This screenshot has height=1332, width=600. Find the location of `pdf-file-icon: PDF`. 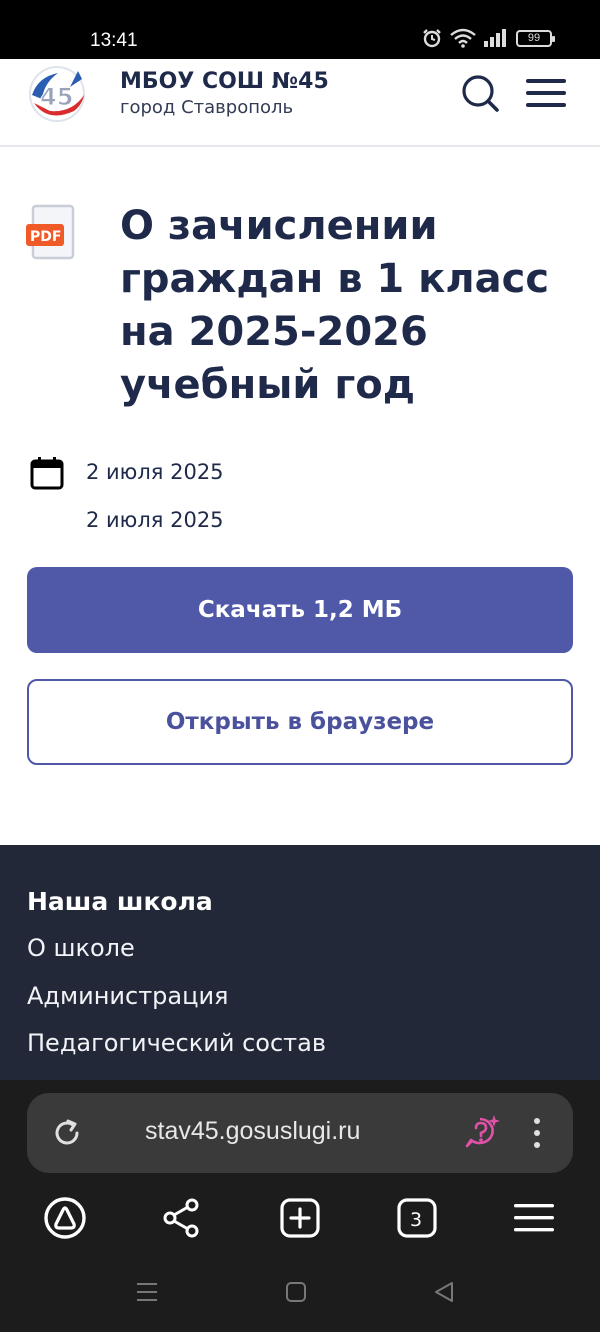

pdf-file-icon: PDF is located at coordinates (50, 232).